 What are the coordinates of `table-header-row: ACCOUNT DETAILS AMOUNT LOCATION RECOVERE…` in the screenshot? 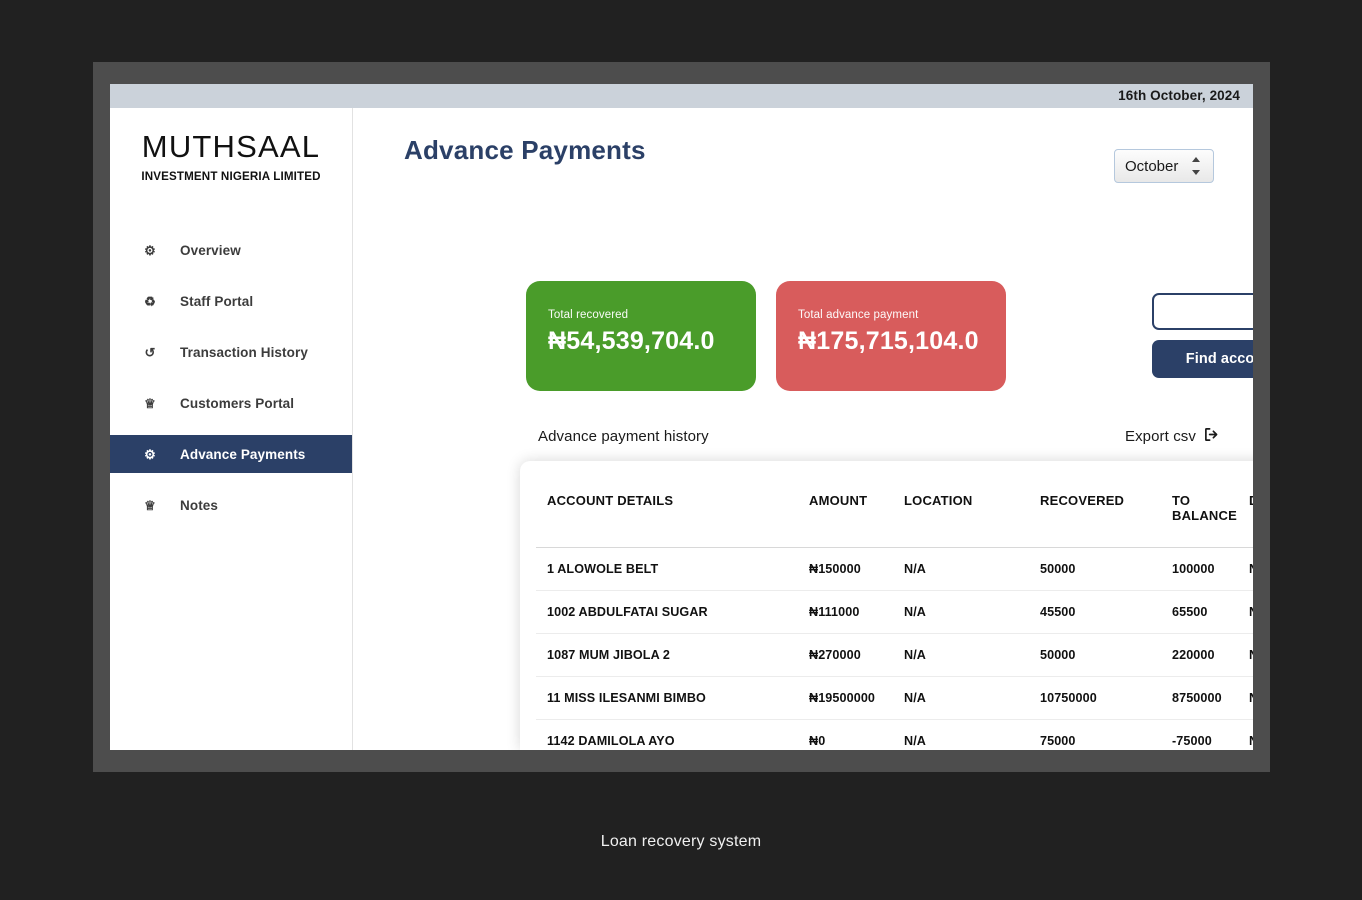 It's located at (894, 513).